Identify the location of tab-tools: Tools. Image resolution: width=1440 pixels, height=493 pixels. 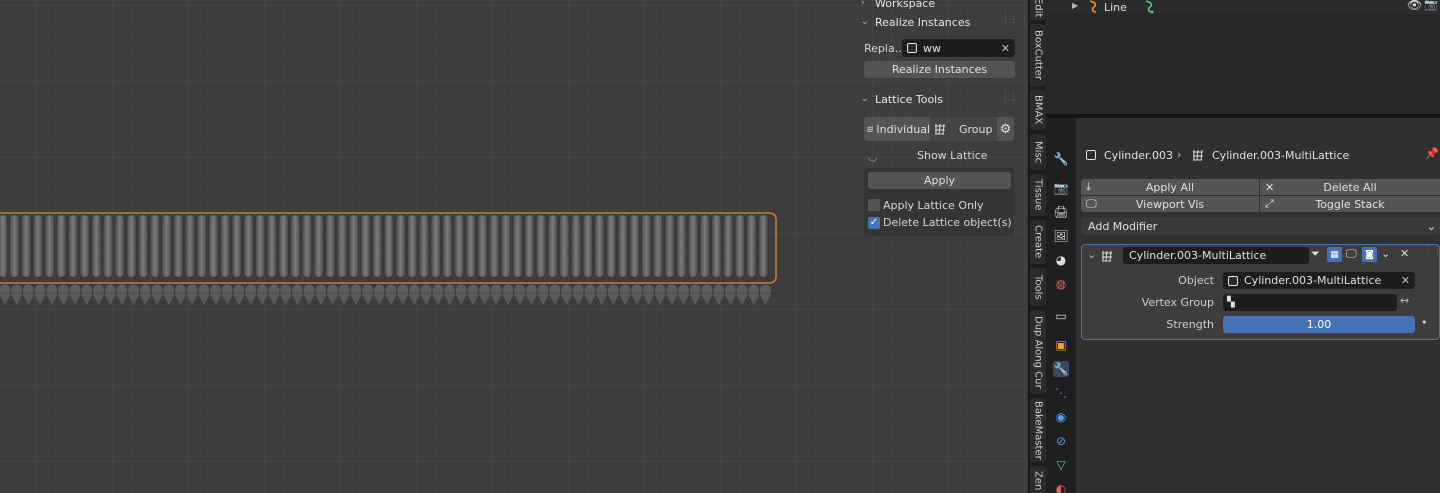
(1038, 287).